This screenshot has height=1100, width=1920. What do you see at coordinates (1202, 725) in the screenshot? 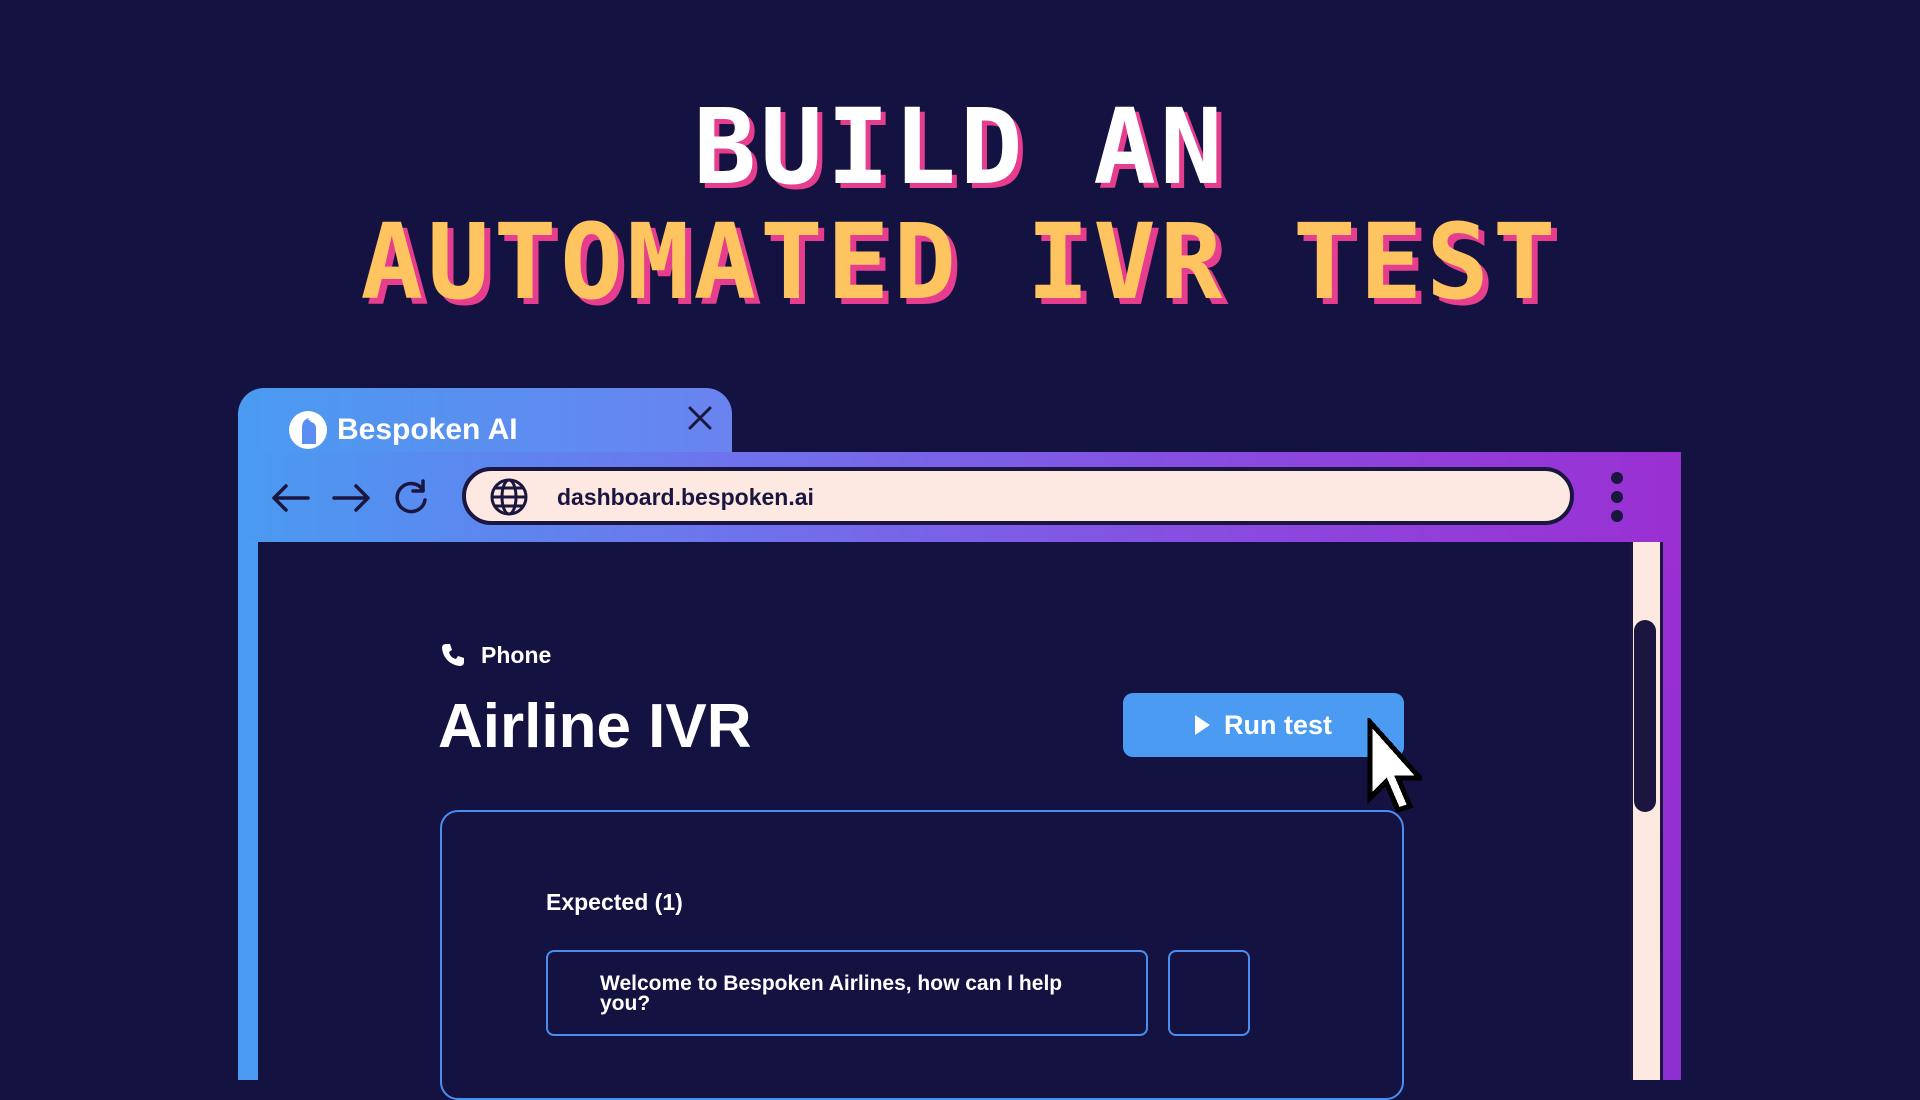
I see `play-icon` at bounding box center [1202, 725].